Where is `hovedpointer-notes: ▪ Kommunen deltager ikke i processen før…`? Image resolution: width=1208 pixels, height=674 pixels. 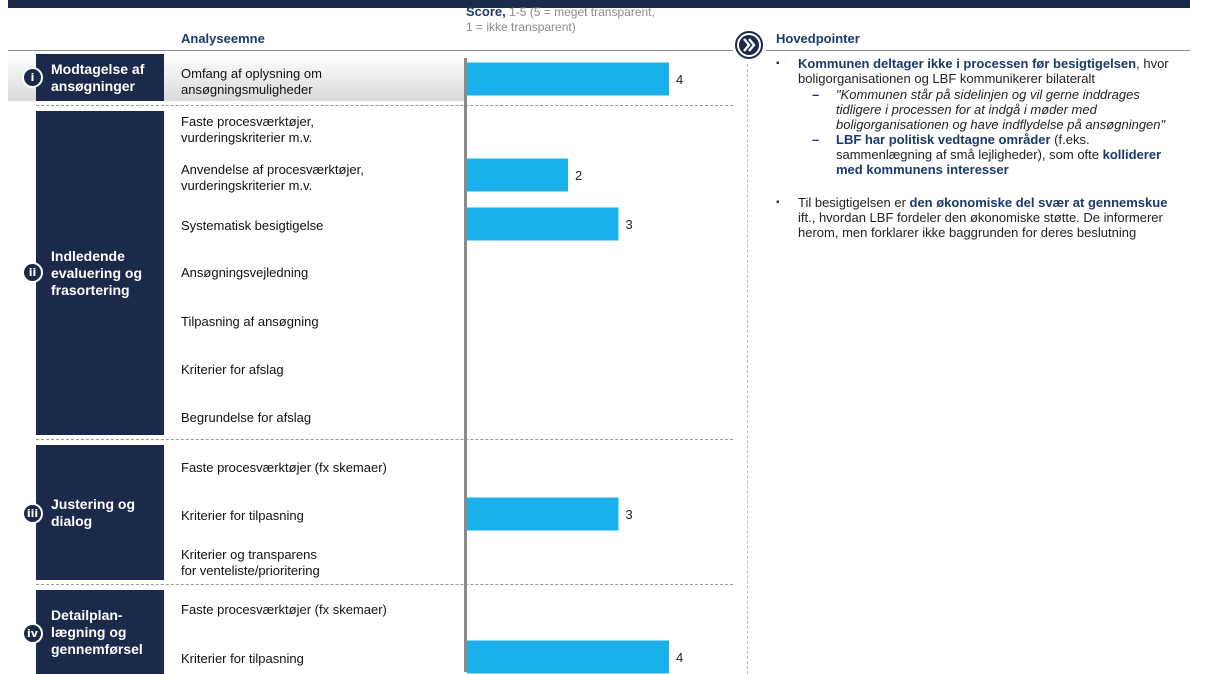
hovedpointer-notes: ▪ Kommunen deltager ikke i processen før… is located at coordinates (982, 148).